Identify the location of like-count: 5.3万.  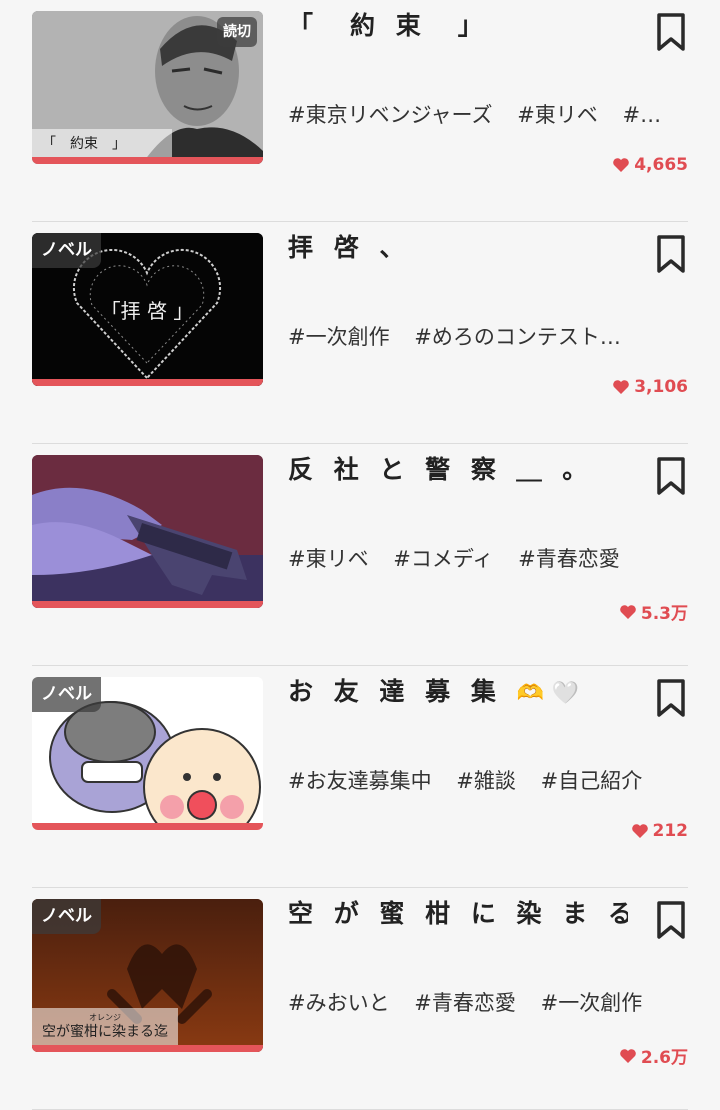
(653, 611).